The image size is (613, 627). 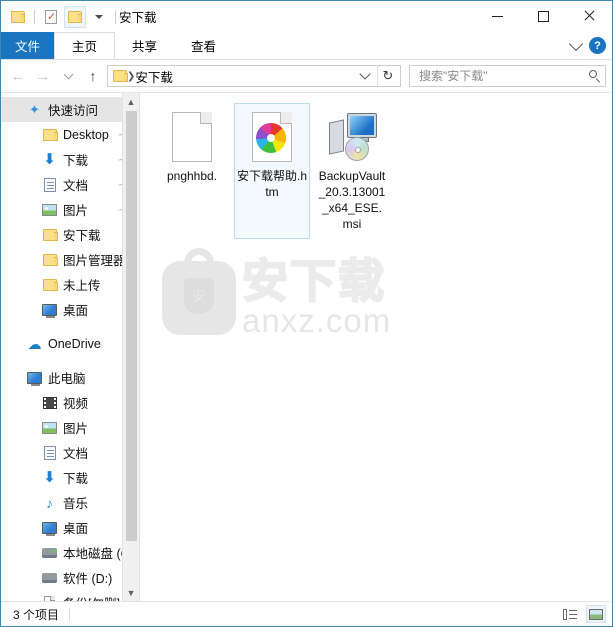 I want to click on ribbon-tabs: 文件 主页 共享 查看 ?, so click(x=306, y=46).